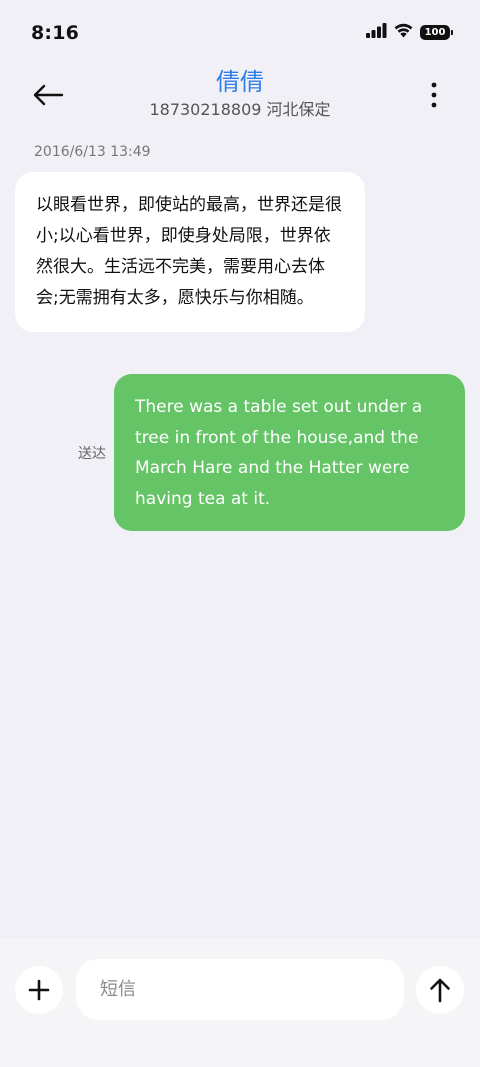  Describe the element at coordinates (55, 33) in the screenshot. I see `status-time: 8:16` at that location.